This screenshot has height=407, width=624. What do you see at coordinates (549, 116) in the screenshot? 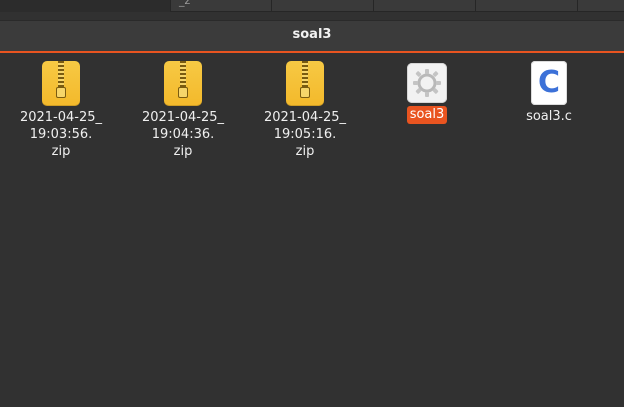
I see `file-name: soal3.c` at bounding box center [549, 116].